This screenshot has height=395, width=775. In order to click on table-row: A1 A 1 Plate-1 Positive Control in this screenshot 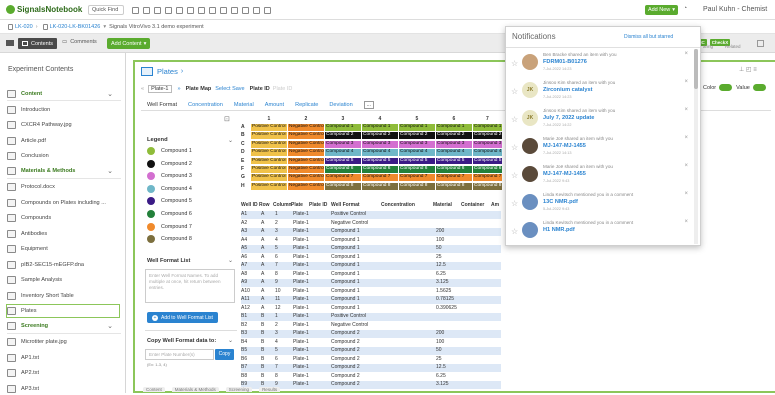, I will do `click(371, 215)`.